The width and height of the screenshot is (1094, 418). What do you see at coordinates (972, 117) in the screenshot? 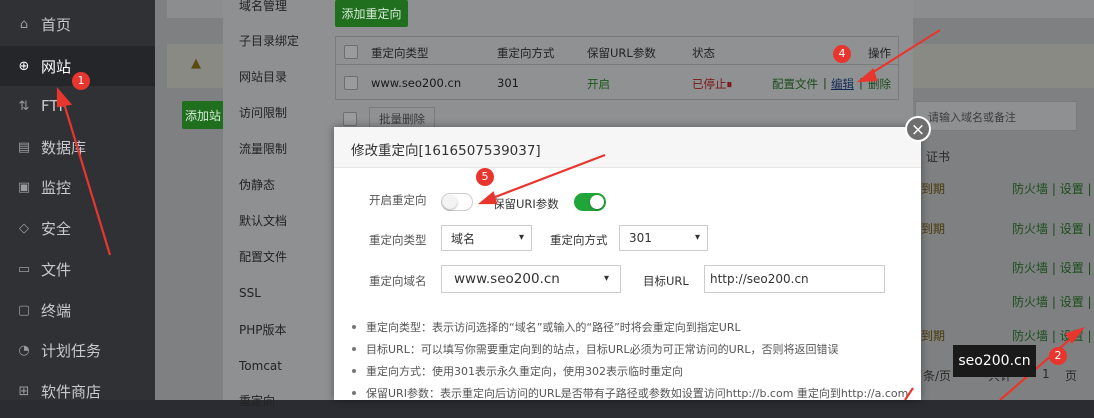
I see `search-input-placeholder: 请输入域名或备注` at bounding box center [972, 117].